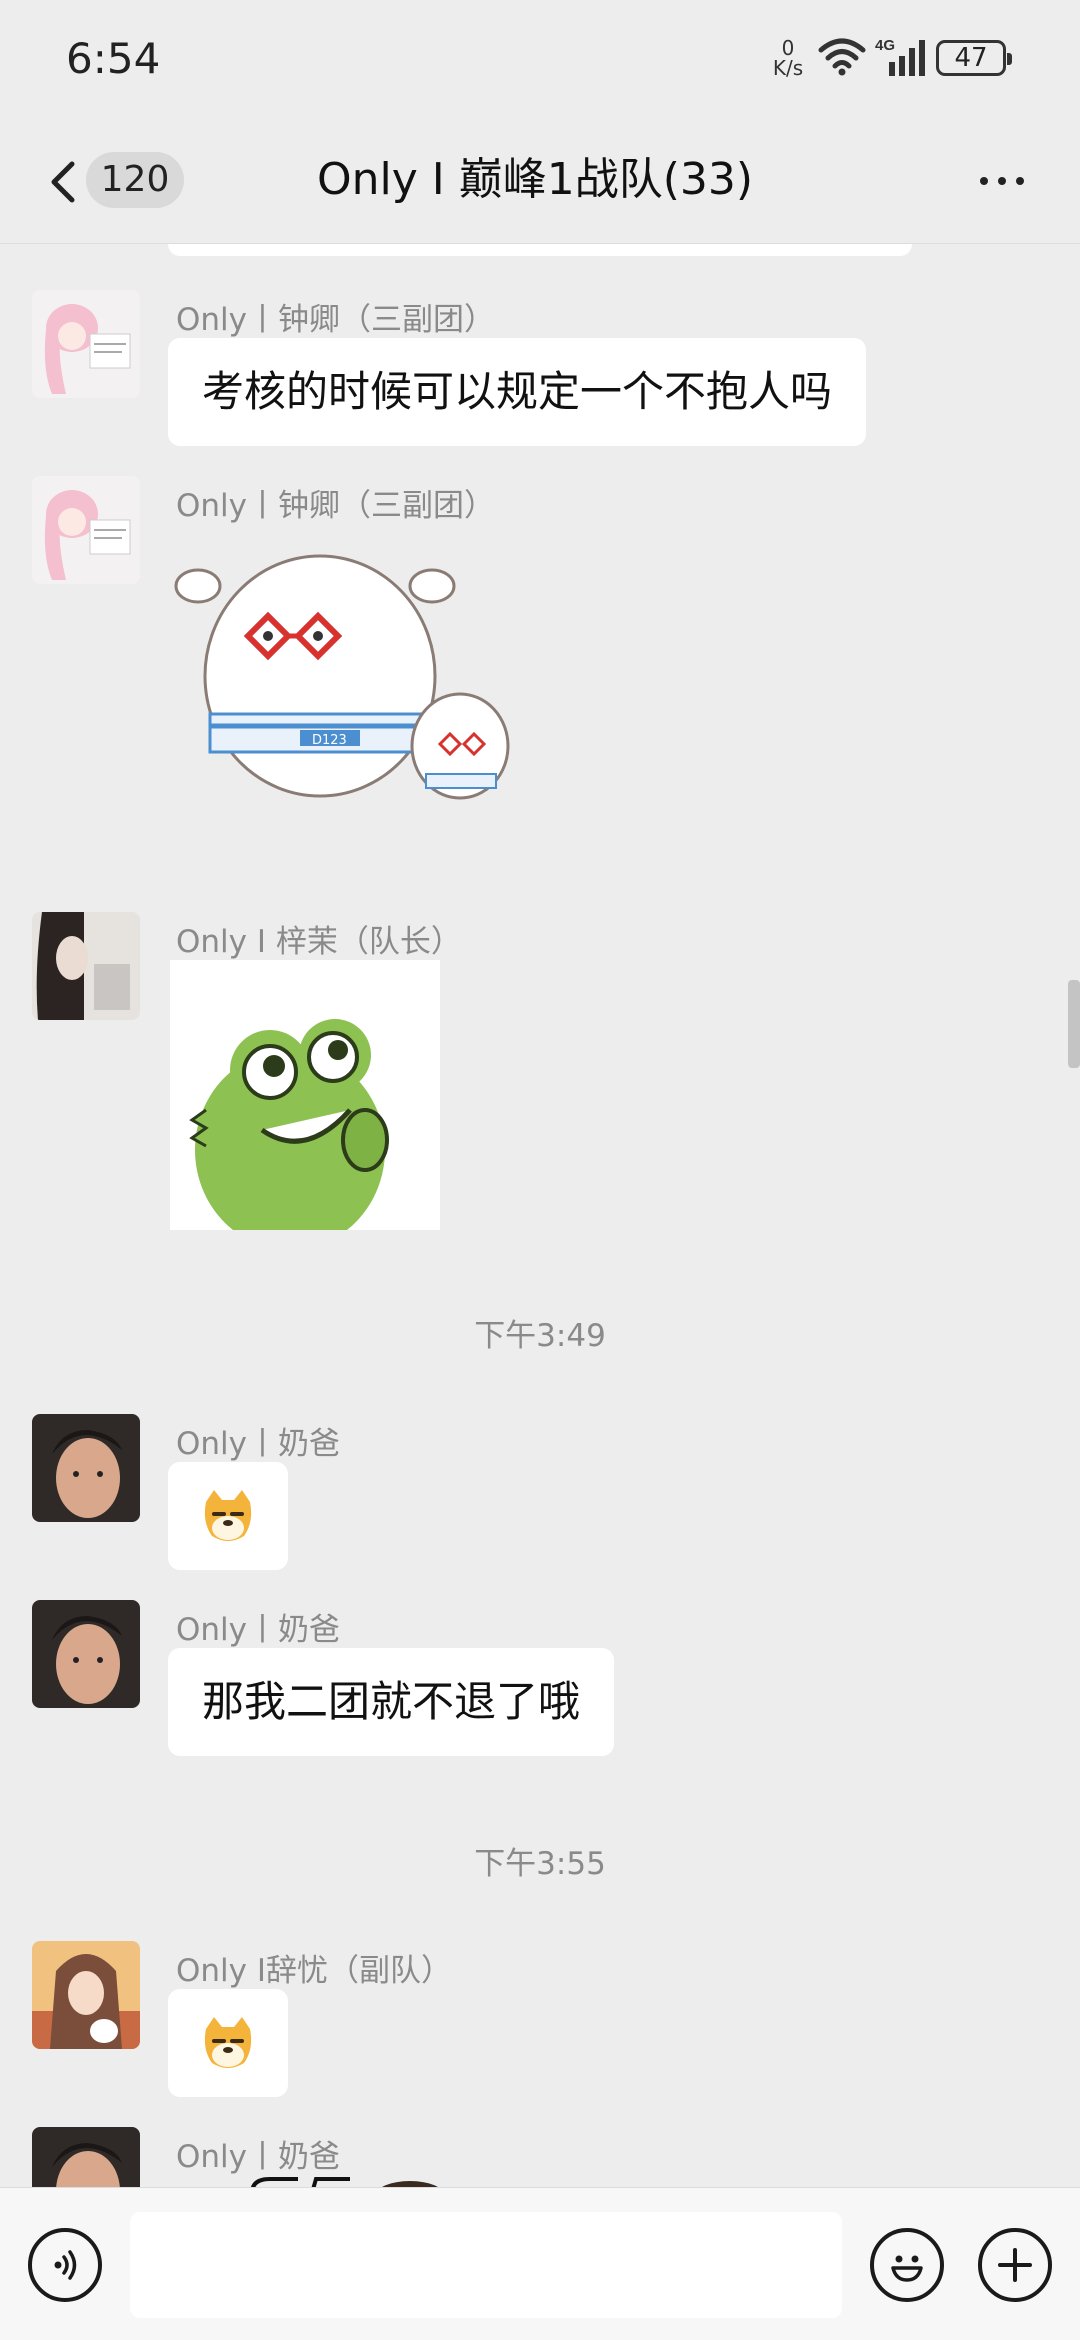  I want to click on net-speed-unit: K/s, so click(788, 68).